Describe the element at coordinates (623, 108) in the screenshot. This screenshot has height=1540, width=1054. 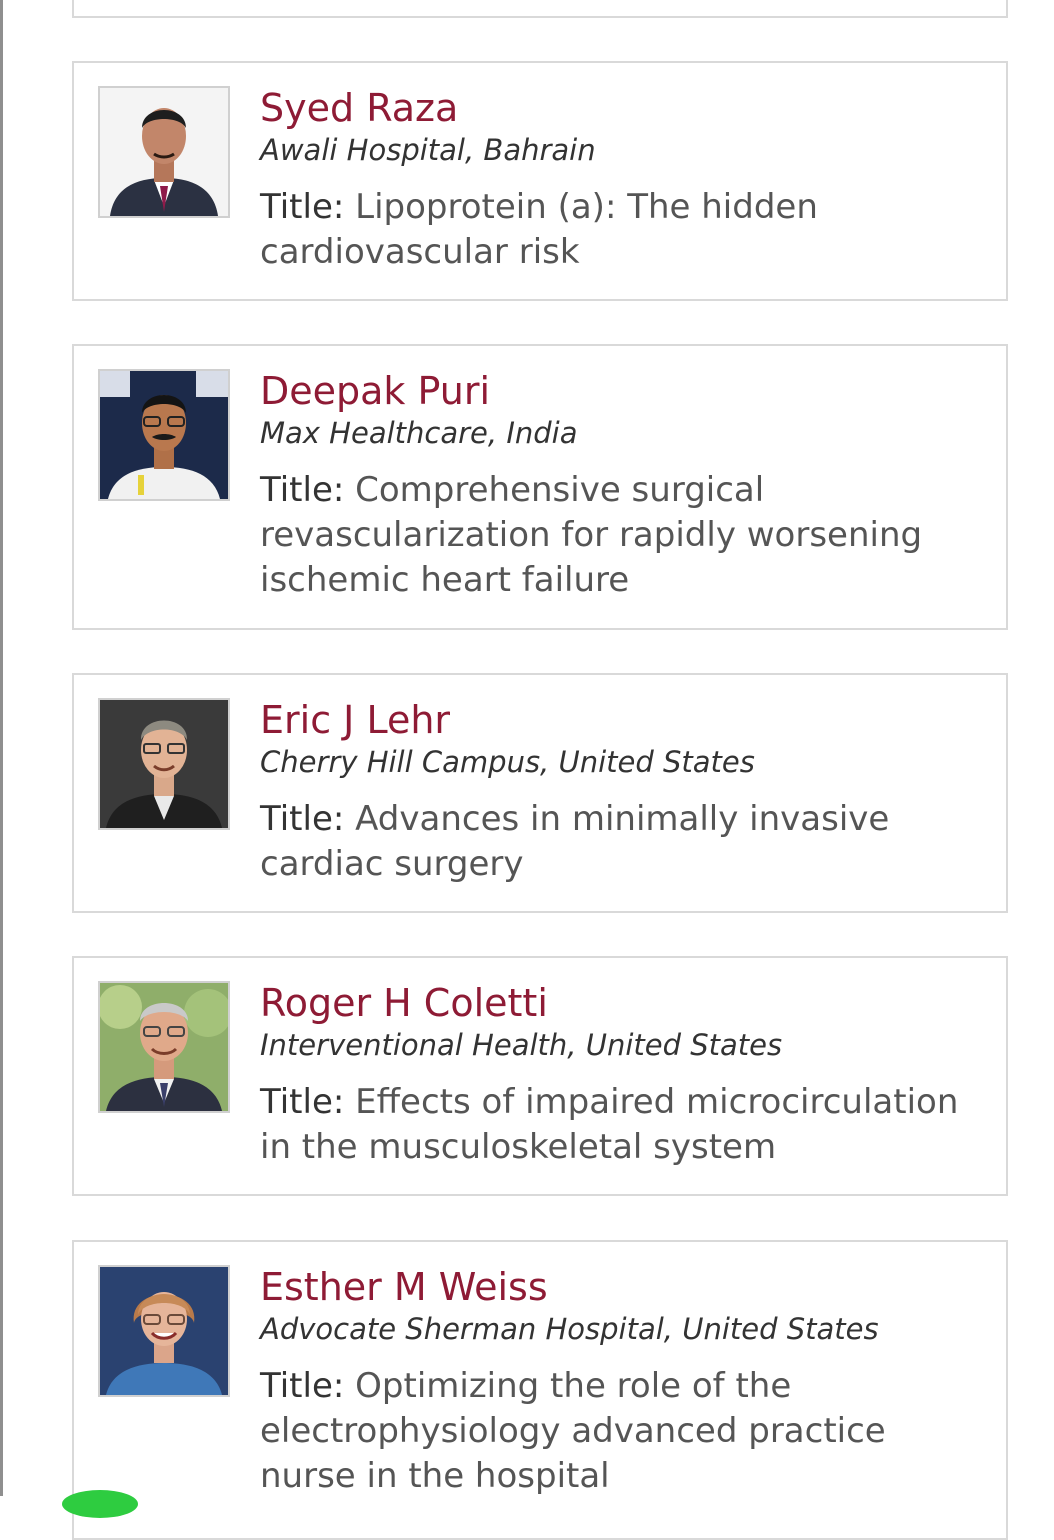
I see `speaker-name: Syed Raza` at that location.